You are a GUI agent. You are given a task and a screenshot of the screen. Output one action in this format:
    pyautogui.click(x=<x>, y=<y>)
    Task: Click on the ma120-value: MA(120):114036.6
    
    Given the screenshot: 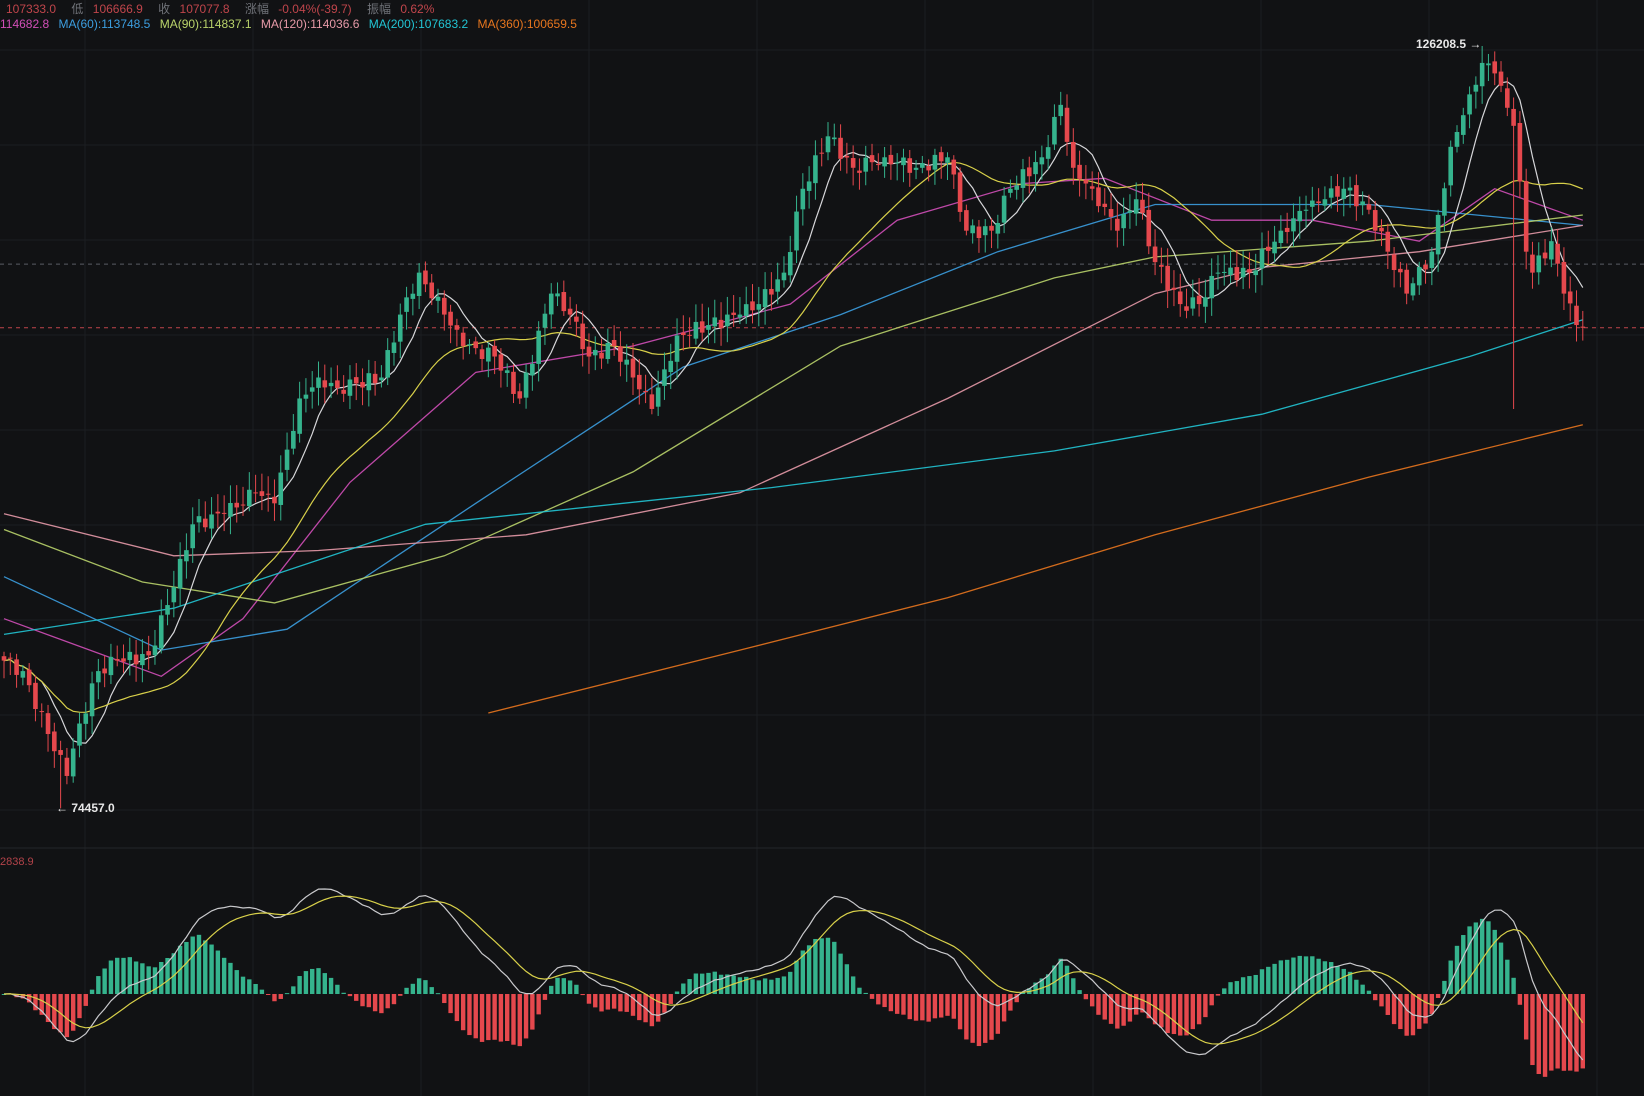 What is the action you would take?
    pyautogui.click(x=310, y=24)
    